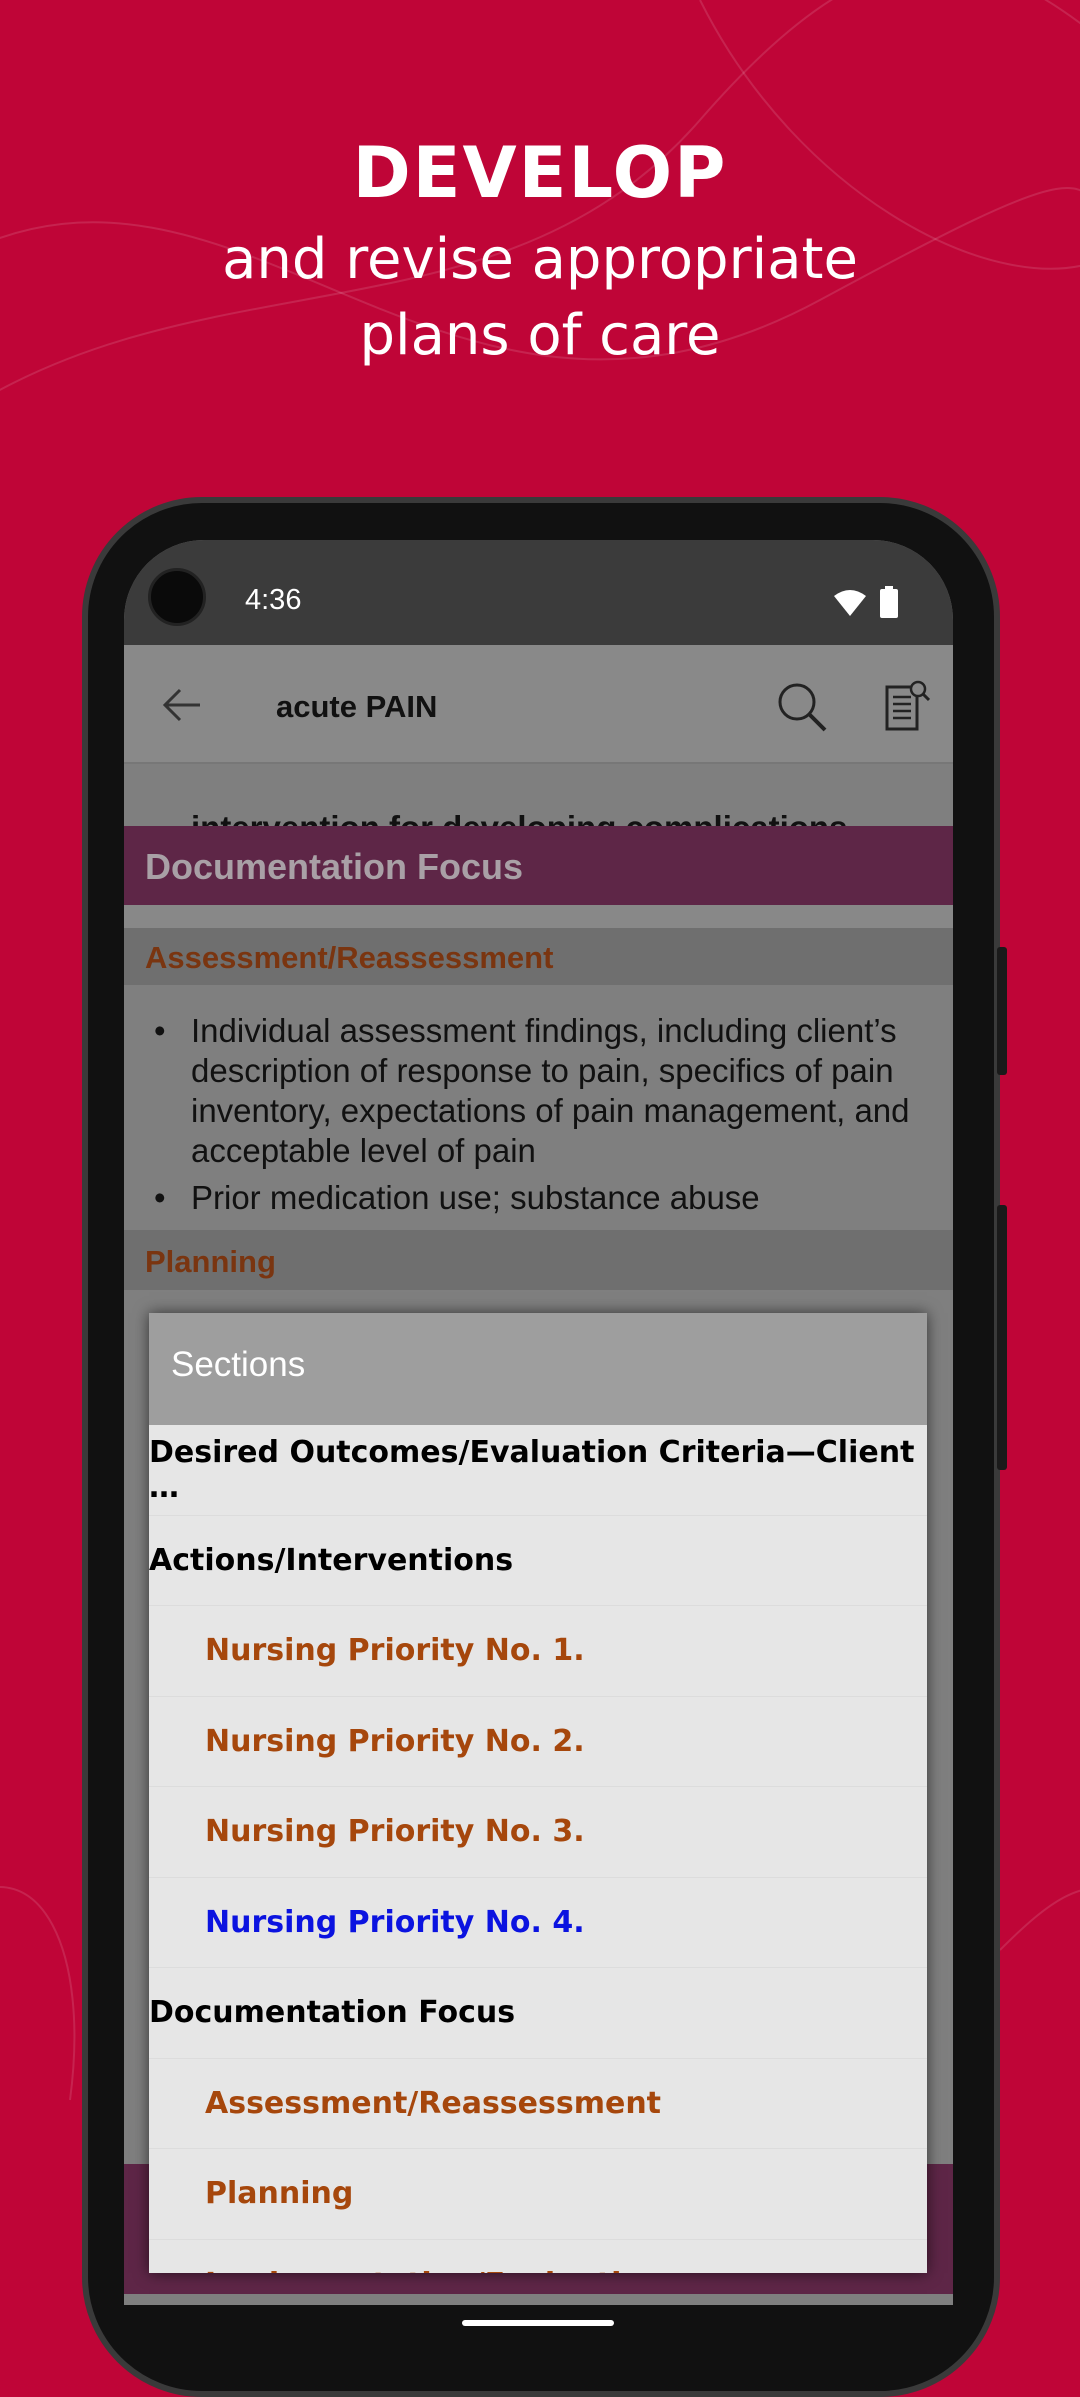 The width and height of the screenshot is (1080, 2397). Describe the element at coordinates (363, 1150) in the screenshot. I see `bullet-line: acceptable level of pain` at that location.